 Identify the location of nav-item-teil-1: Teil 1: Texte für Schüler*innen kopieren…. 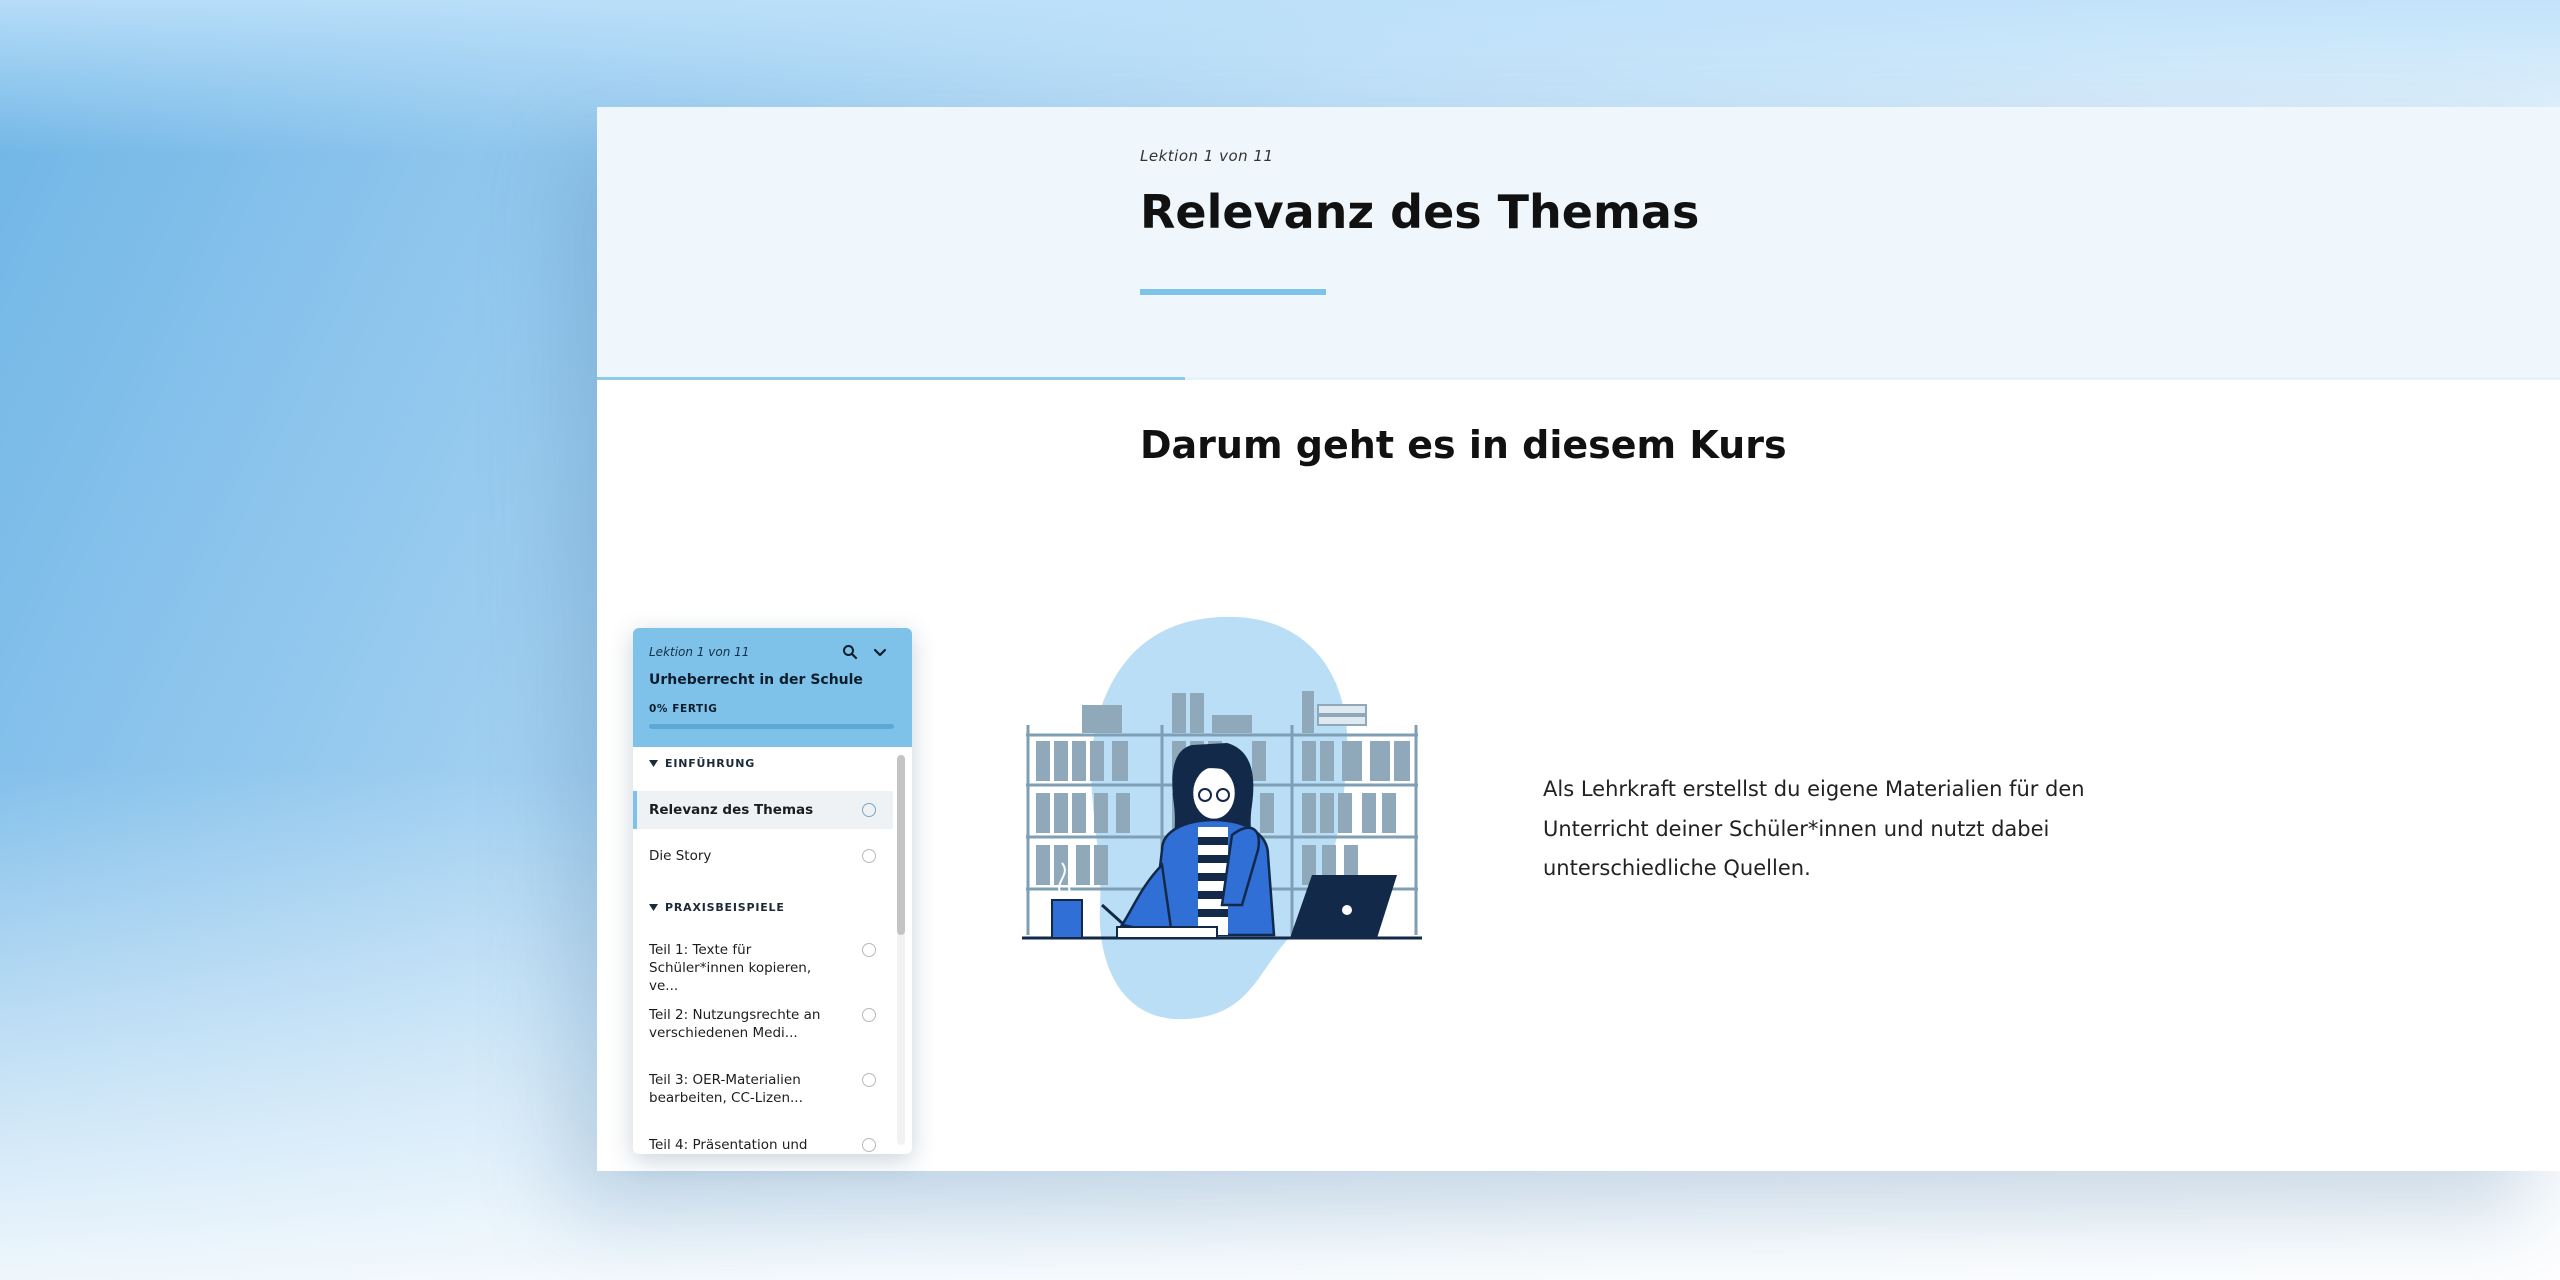
(763, 962).